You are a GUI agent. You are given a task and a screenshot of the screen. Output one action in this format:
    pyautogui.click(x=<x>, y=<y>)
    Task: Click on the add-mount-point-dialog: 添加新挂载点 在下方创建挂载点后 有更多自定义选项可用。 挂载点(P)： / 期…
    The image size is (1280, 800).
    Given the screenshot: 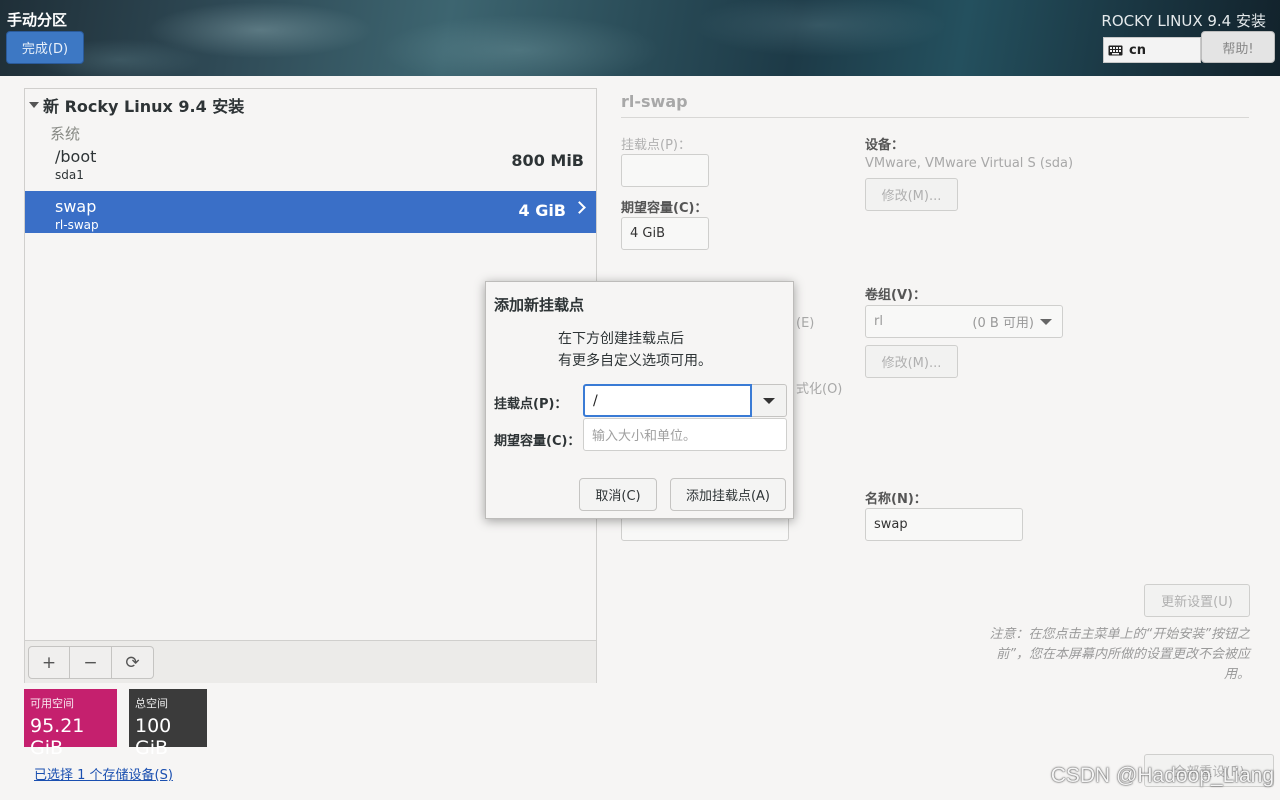 What is the action you would take?
    pyautogui.click(x=639, y=400)
    